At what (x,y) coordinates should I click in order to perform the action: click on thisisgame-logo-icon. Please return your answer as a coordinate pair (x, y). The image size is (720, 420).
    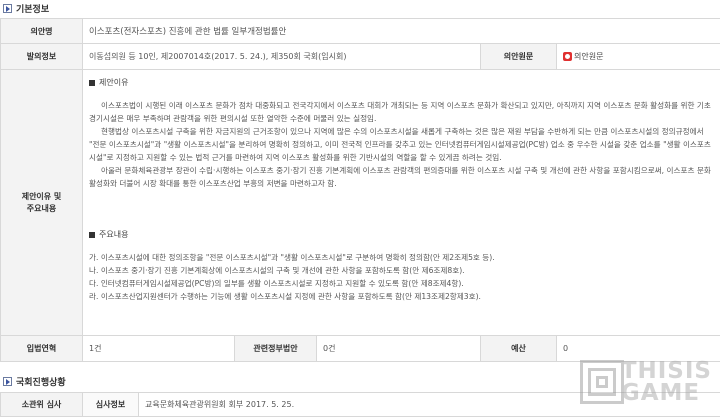
    Looking at the image, I should click on (602, 382).